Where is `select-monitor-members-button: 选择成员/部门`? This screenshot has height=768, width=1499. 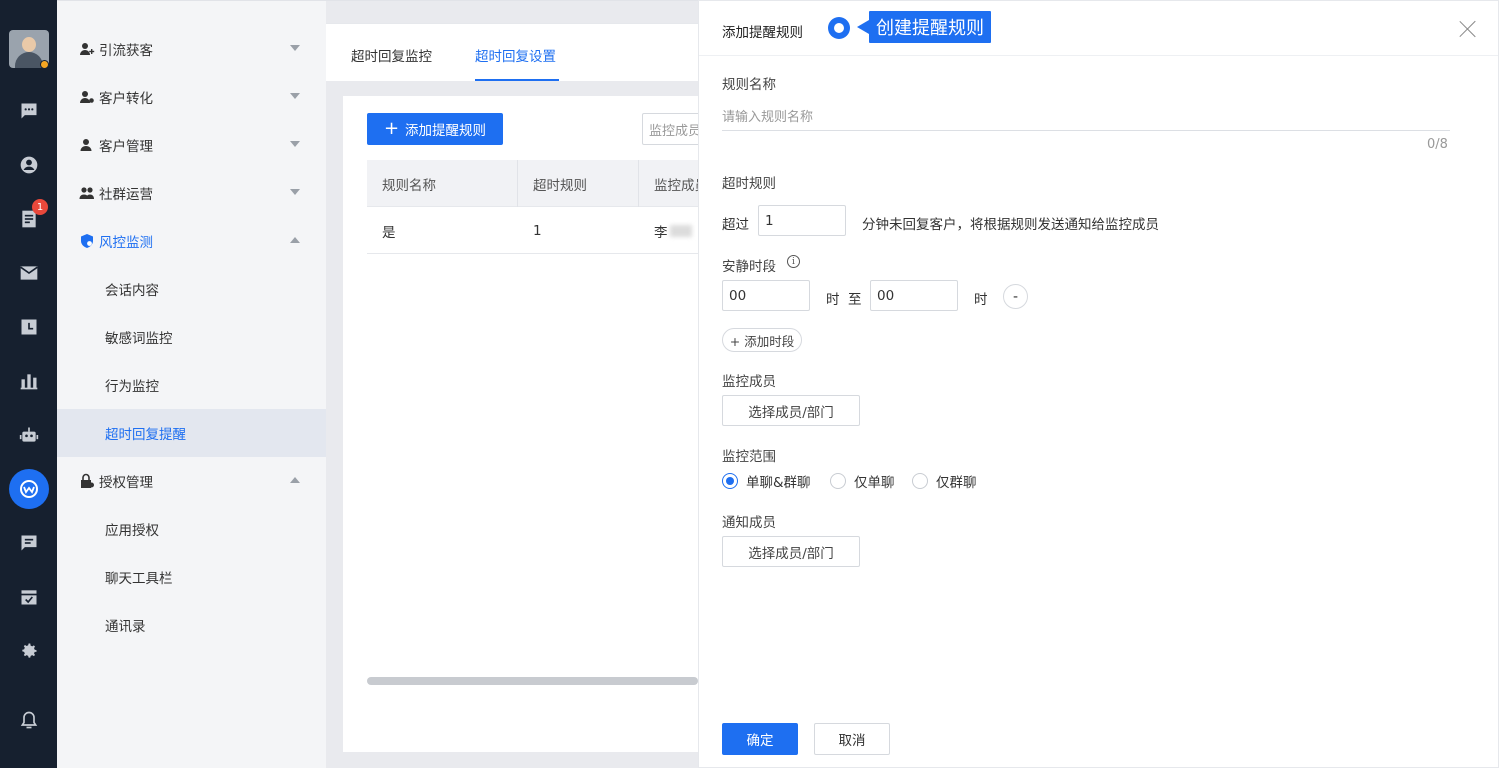 select-monitor-members-button: 选择成员/部门 is located at coordinates (791, 410).